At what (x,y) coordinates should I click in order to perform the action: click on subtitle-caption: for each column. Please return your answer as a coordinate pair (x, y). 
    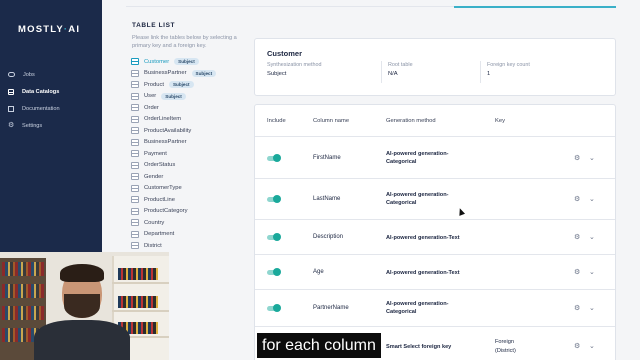
    Looking at the image, I should click on (319, 345).